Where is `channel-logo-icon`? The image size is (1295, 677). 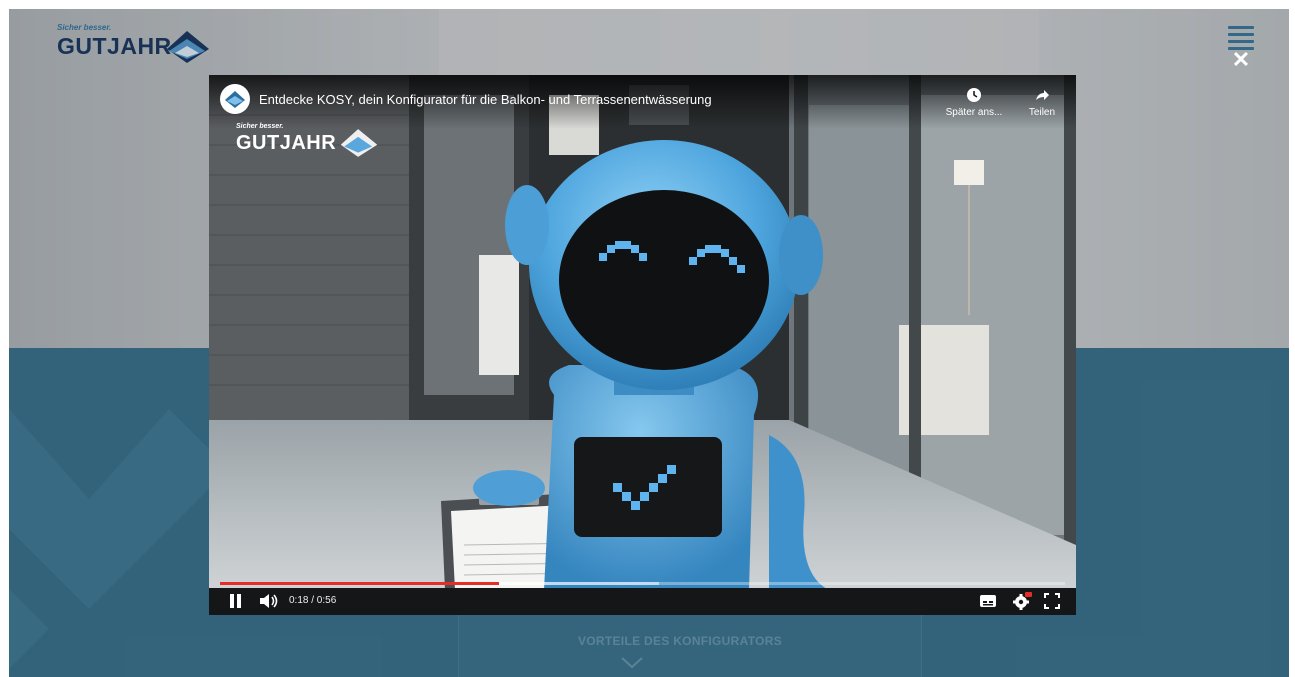
channel-logo-icon is located at coordinates (235, 99).